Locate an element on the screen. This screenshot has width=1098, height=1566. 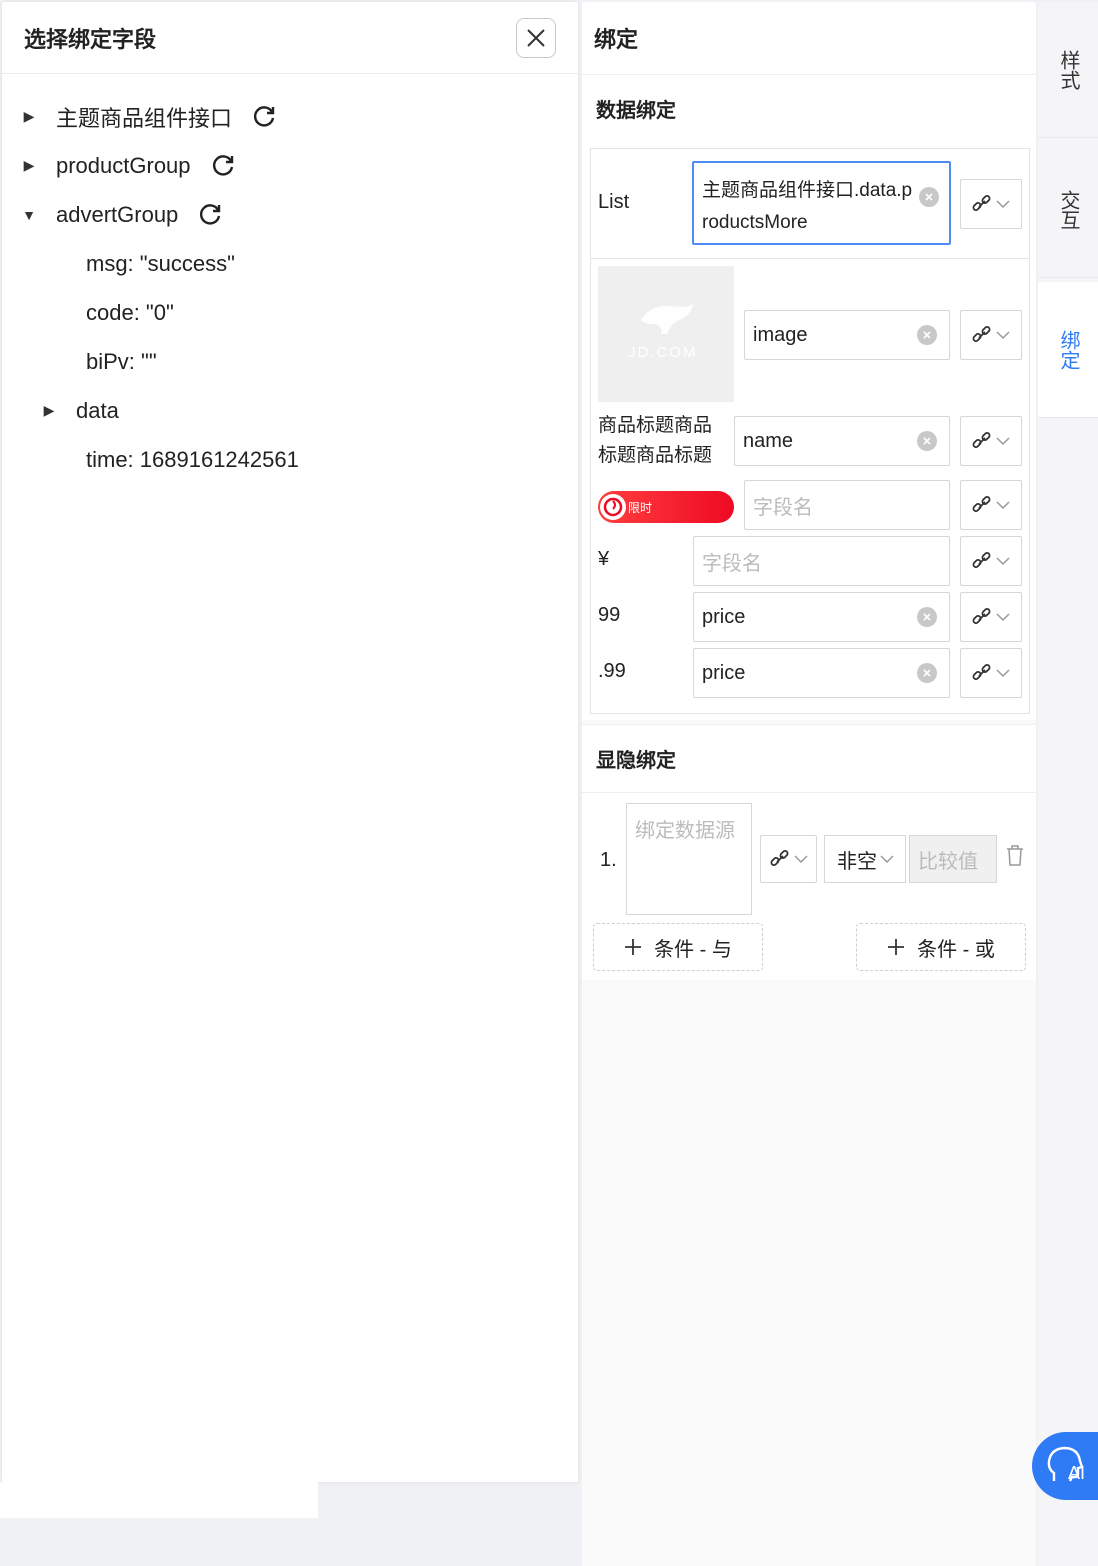
close-button is located at coordinates (536, 37).